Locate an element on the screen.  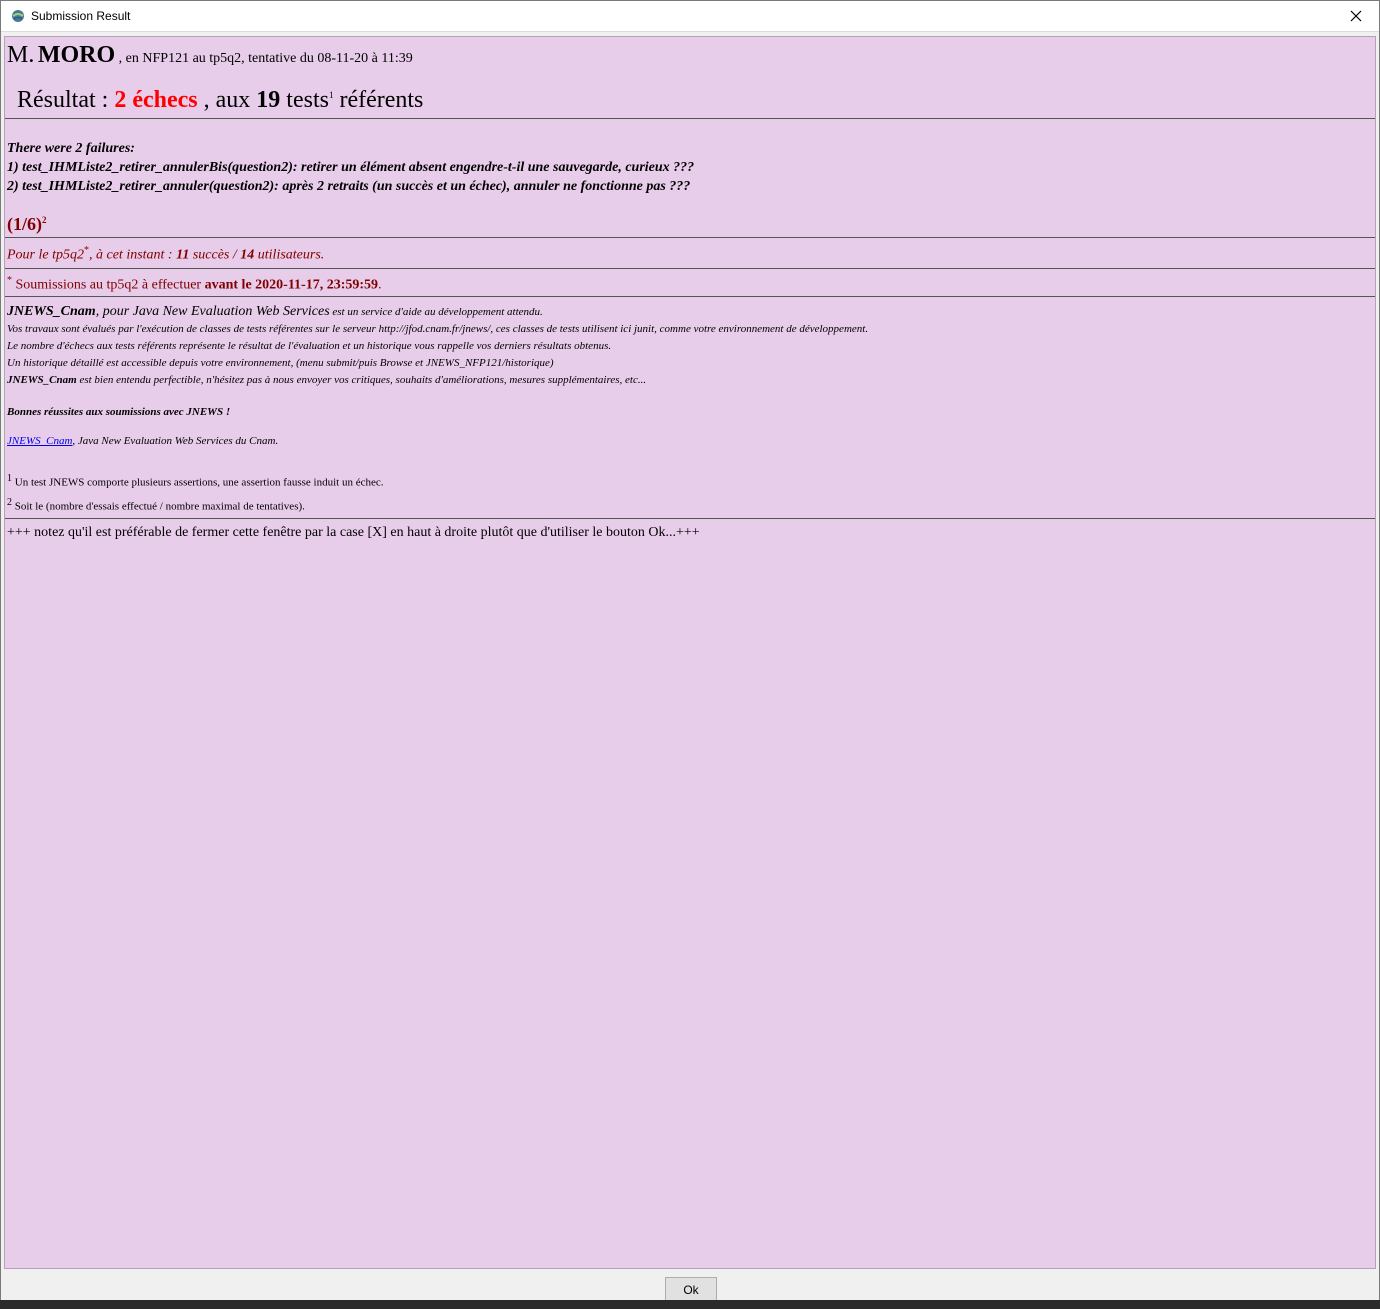
users-count: 14 is located at coordinates (247, 255).